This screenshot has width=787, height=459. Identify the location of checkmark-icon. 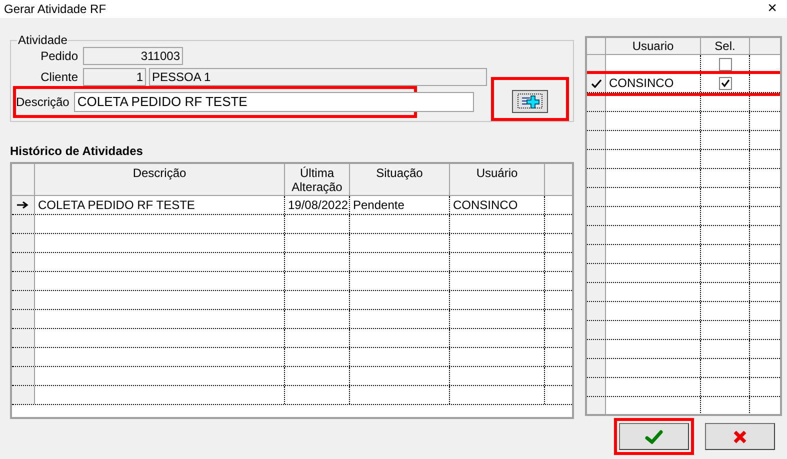
(654, 437).